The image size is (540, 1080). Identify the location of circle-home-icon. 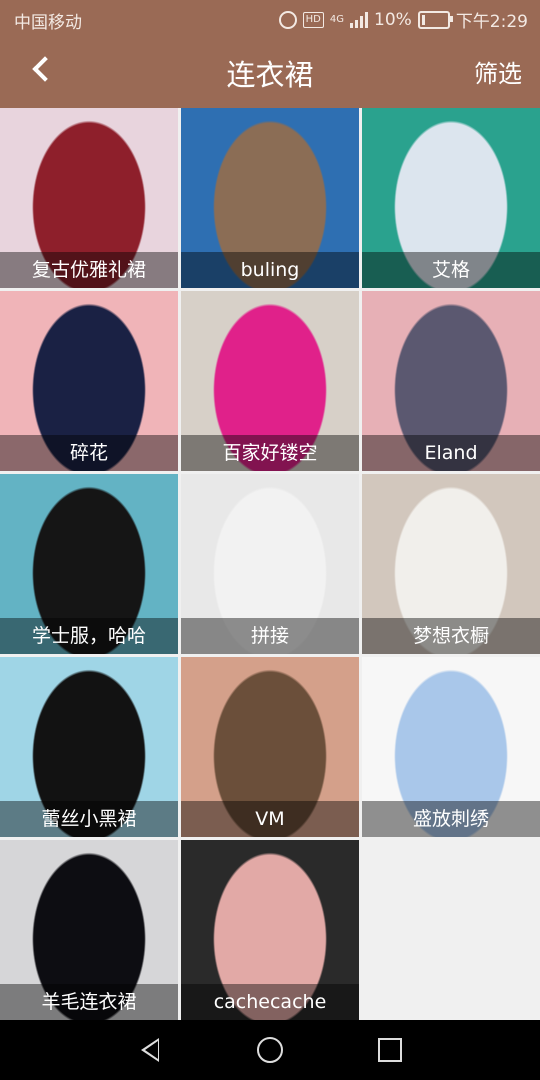
(270, 1050).